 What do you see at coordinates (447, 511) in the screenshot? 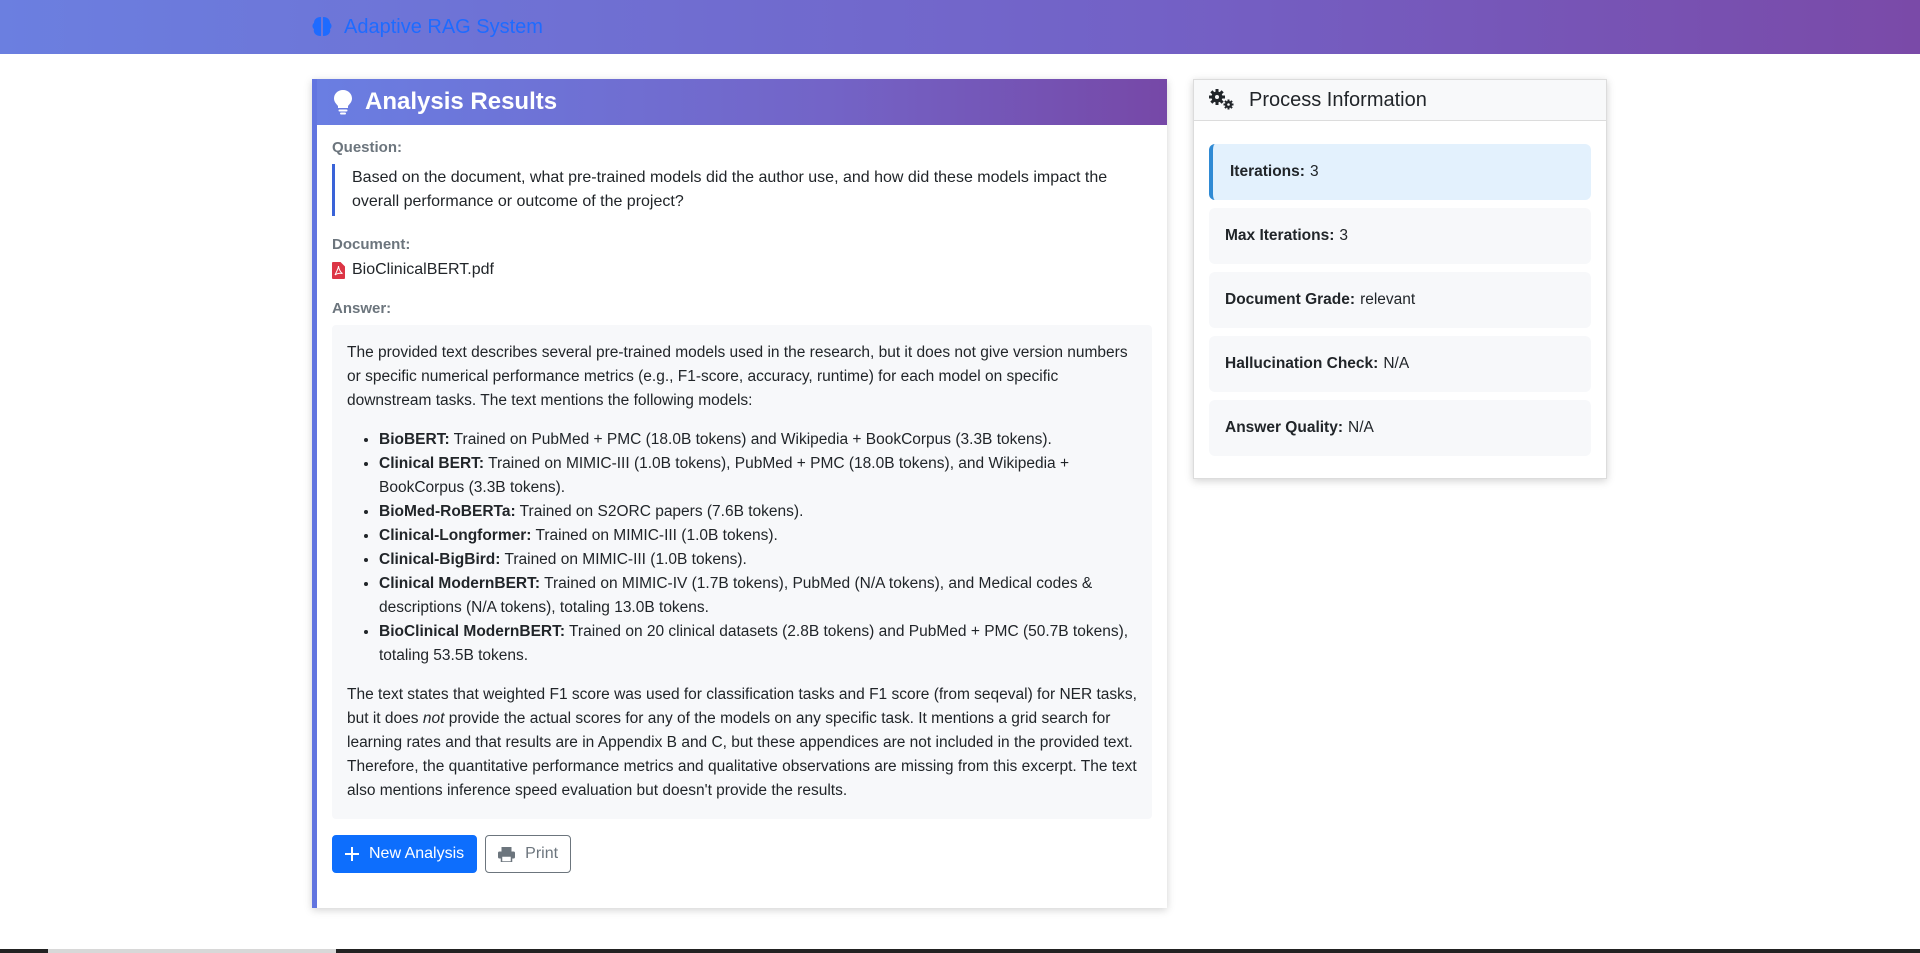
I see `model-name: BioMed-RoBERTa:` at bounding box center [447, 511].